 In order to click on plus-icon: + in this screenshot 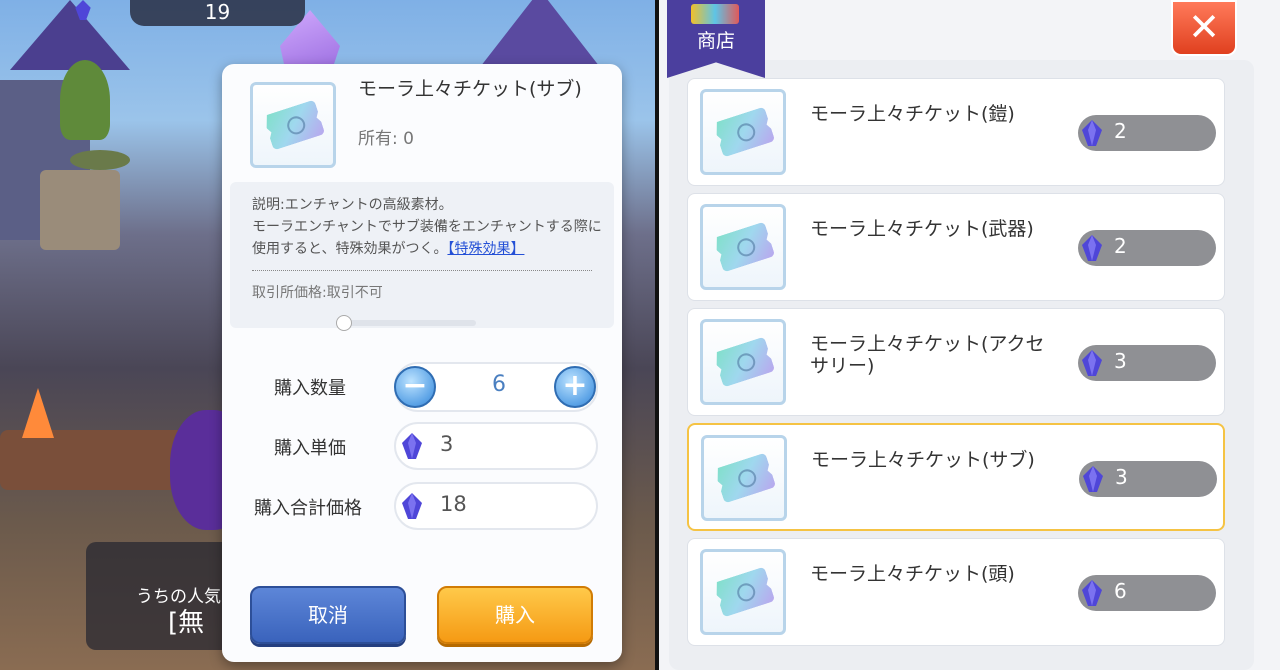, I will do `click(575, 385)`.